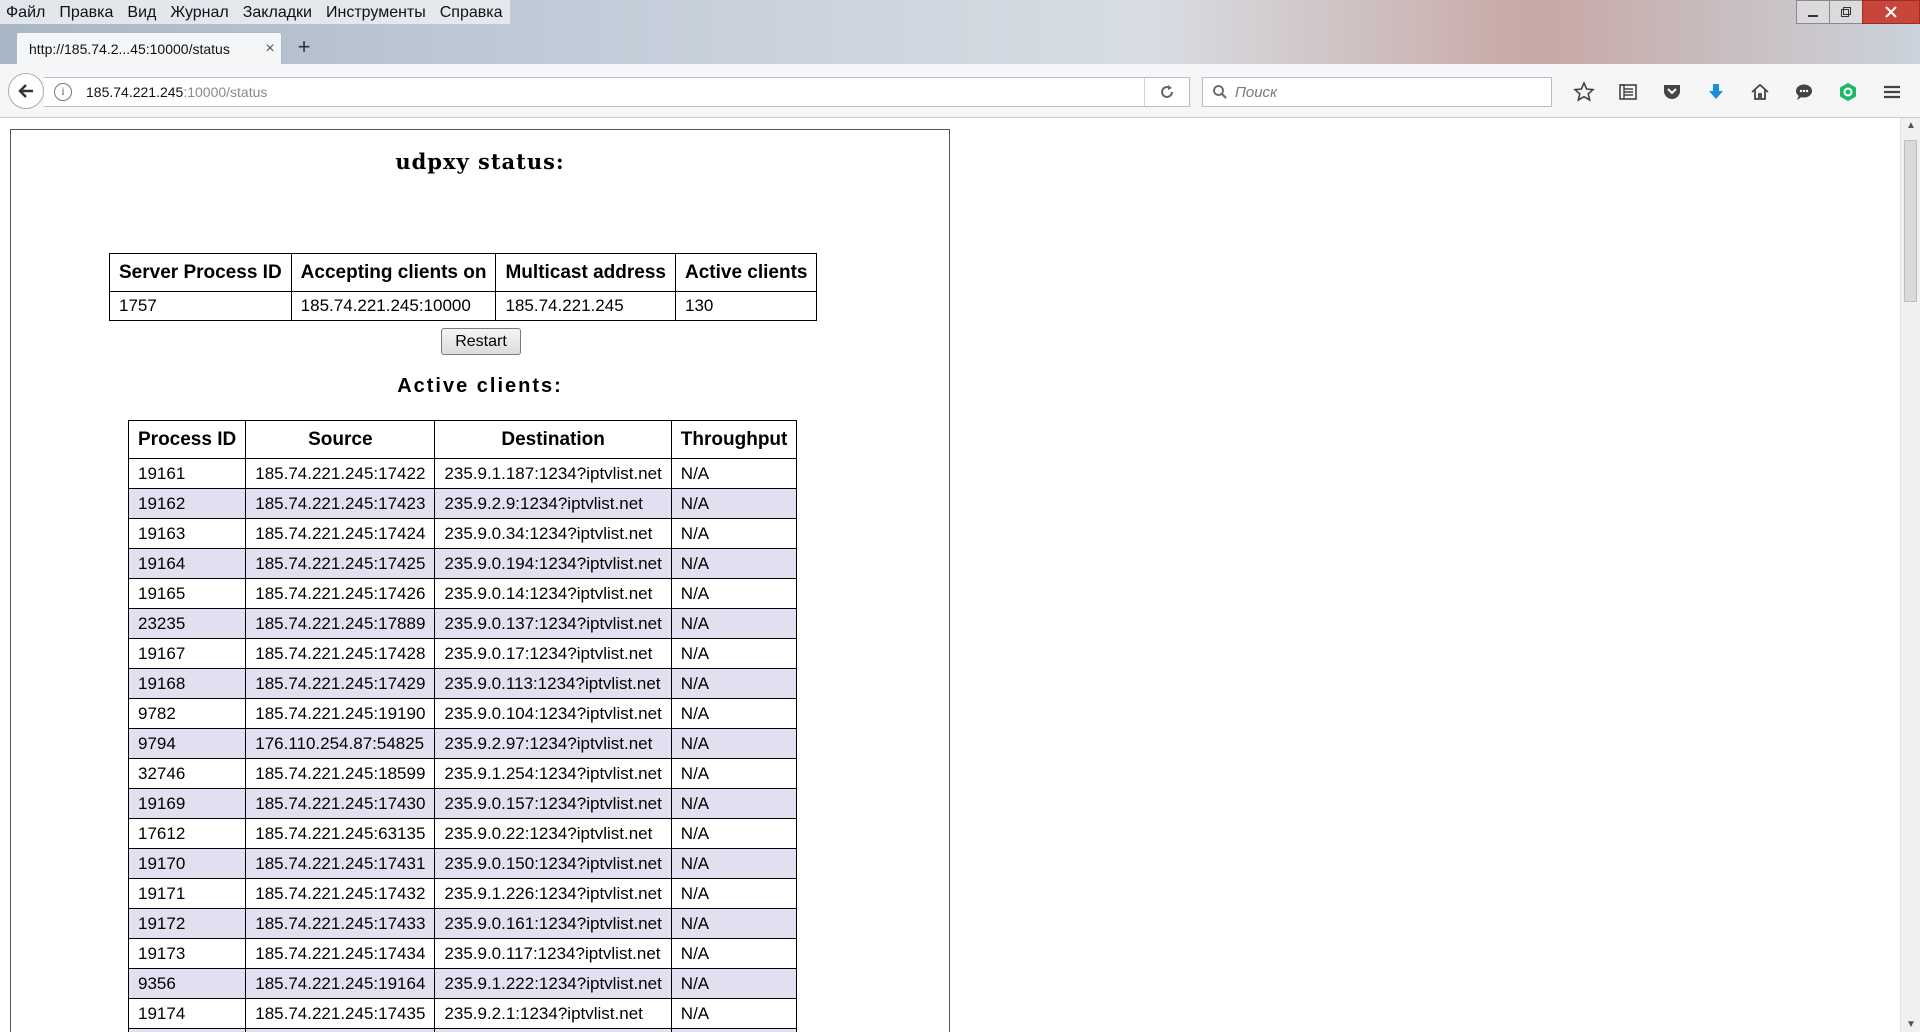 The width and height of the screenshot is (1920, 1032). Describe the element at coordinates (340, 773) in the screenshot. I see `client-source: 185.74.221.245:18599` at that location.